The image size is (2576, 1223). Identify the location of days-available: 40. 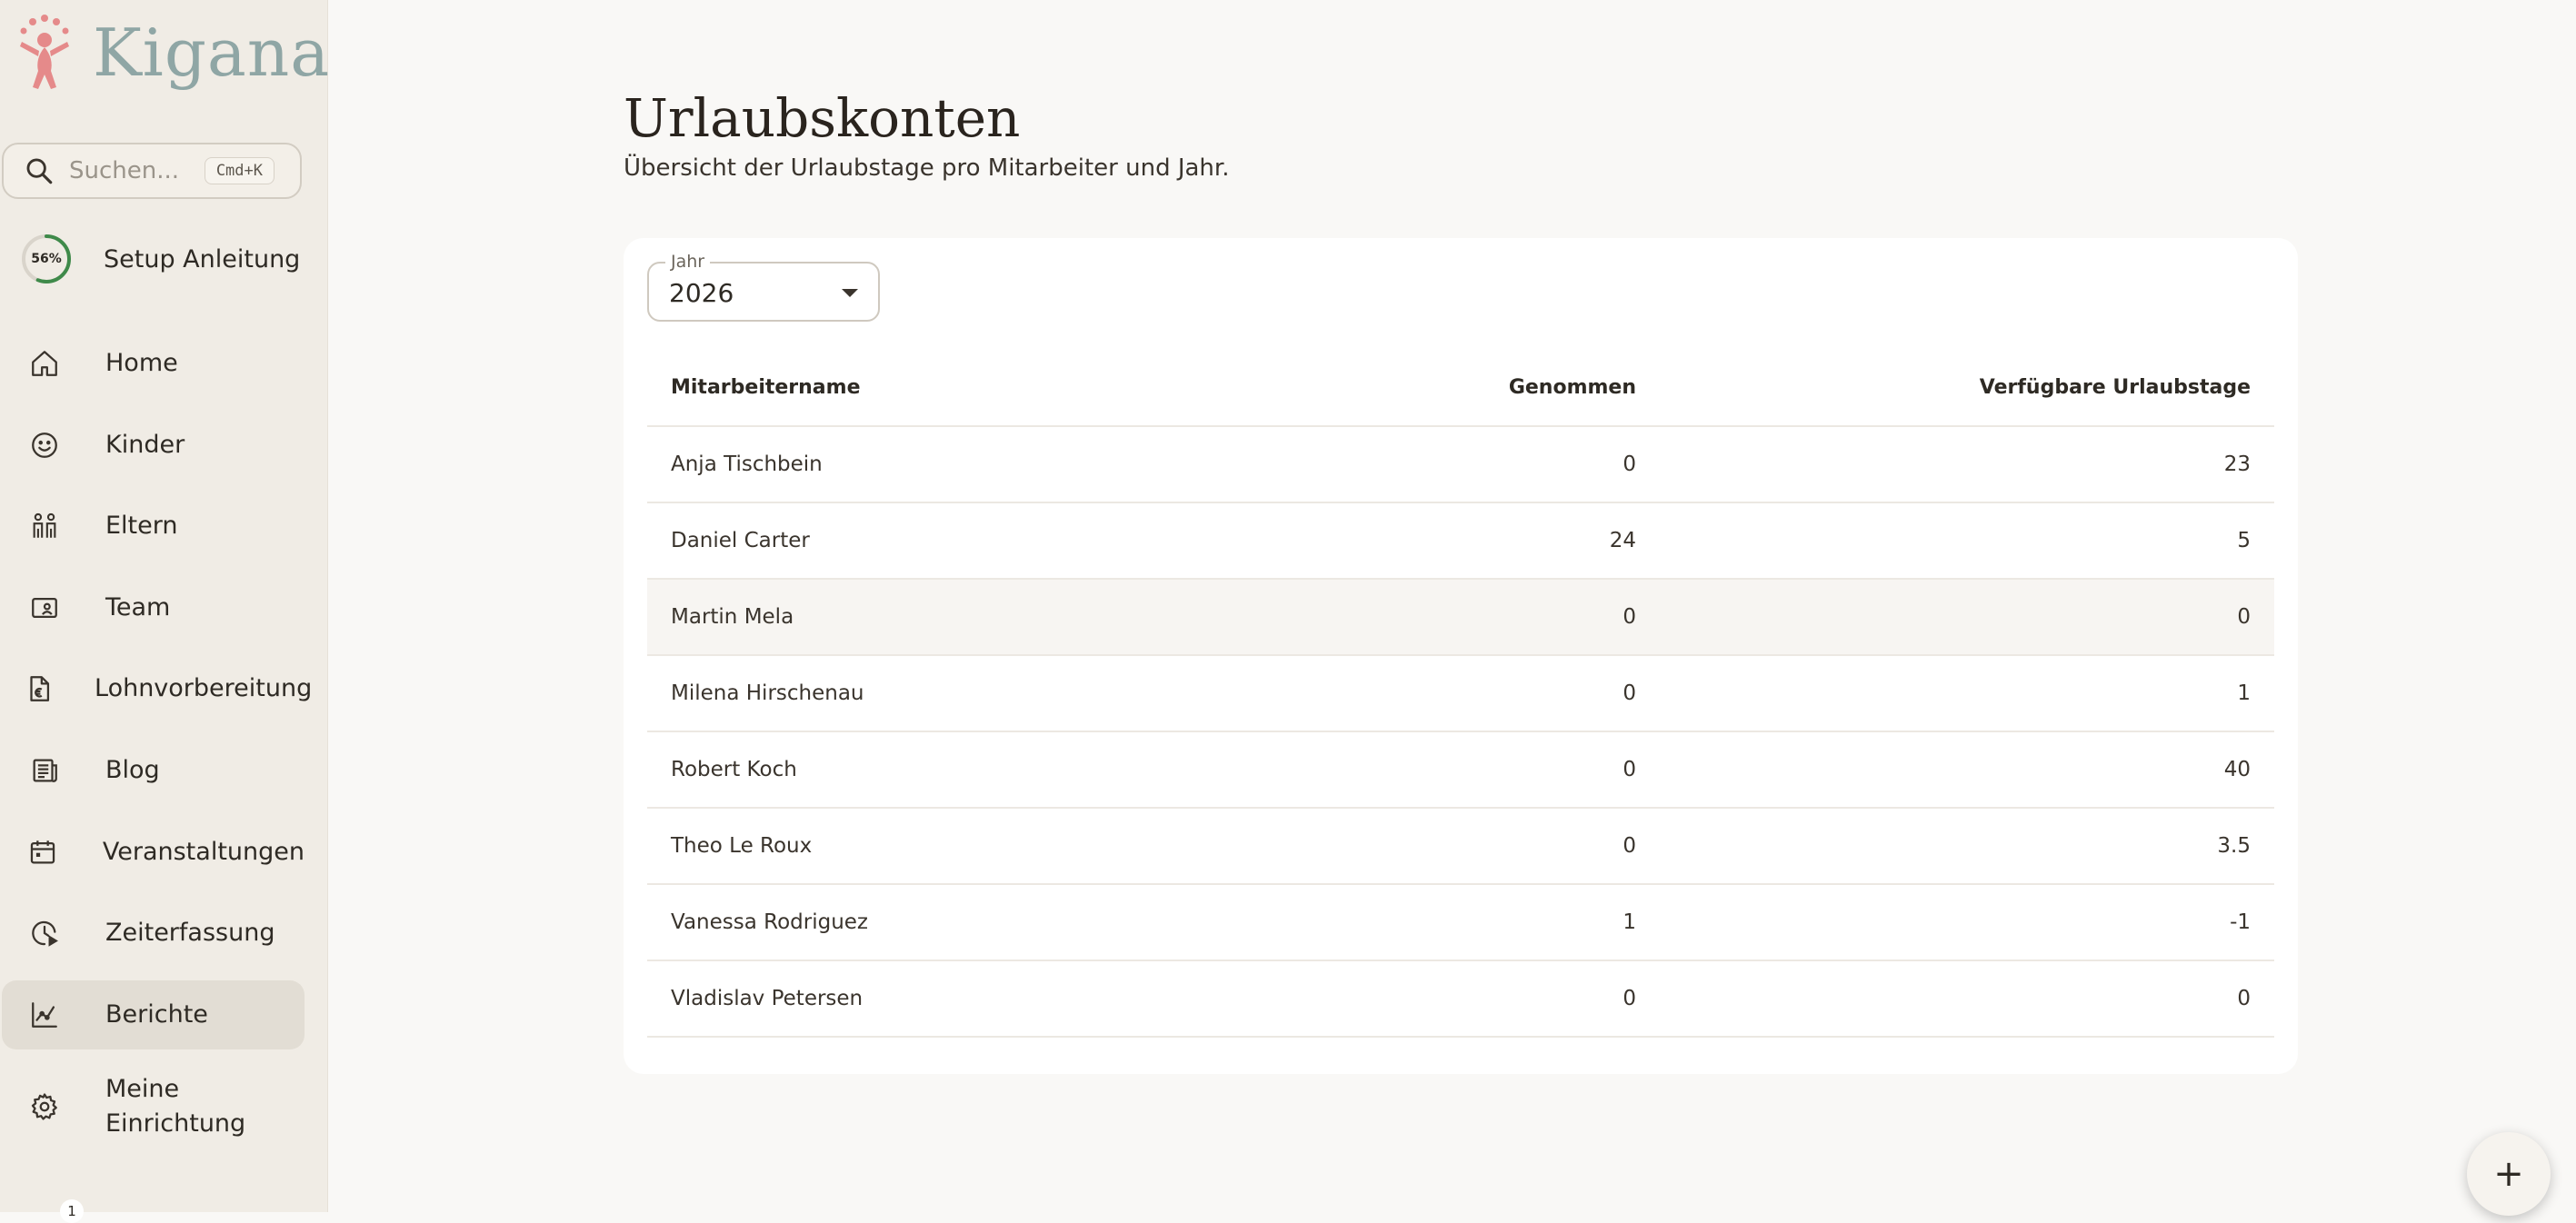
(1967, 770).